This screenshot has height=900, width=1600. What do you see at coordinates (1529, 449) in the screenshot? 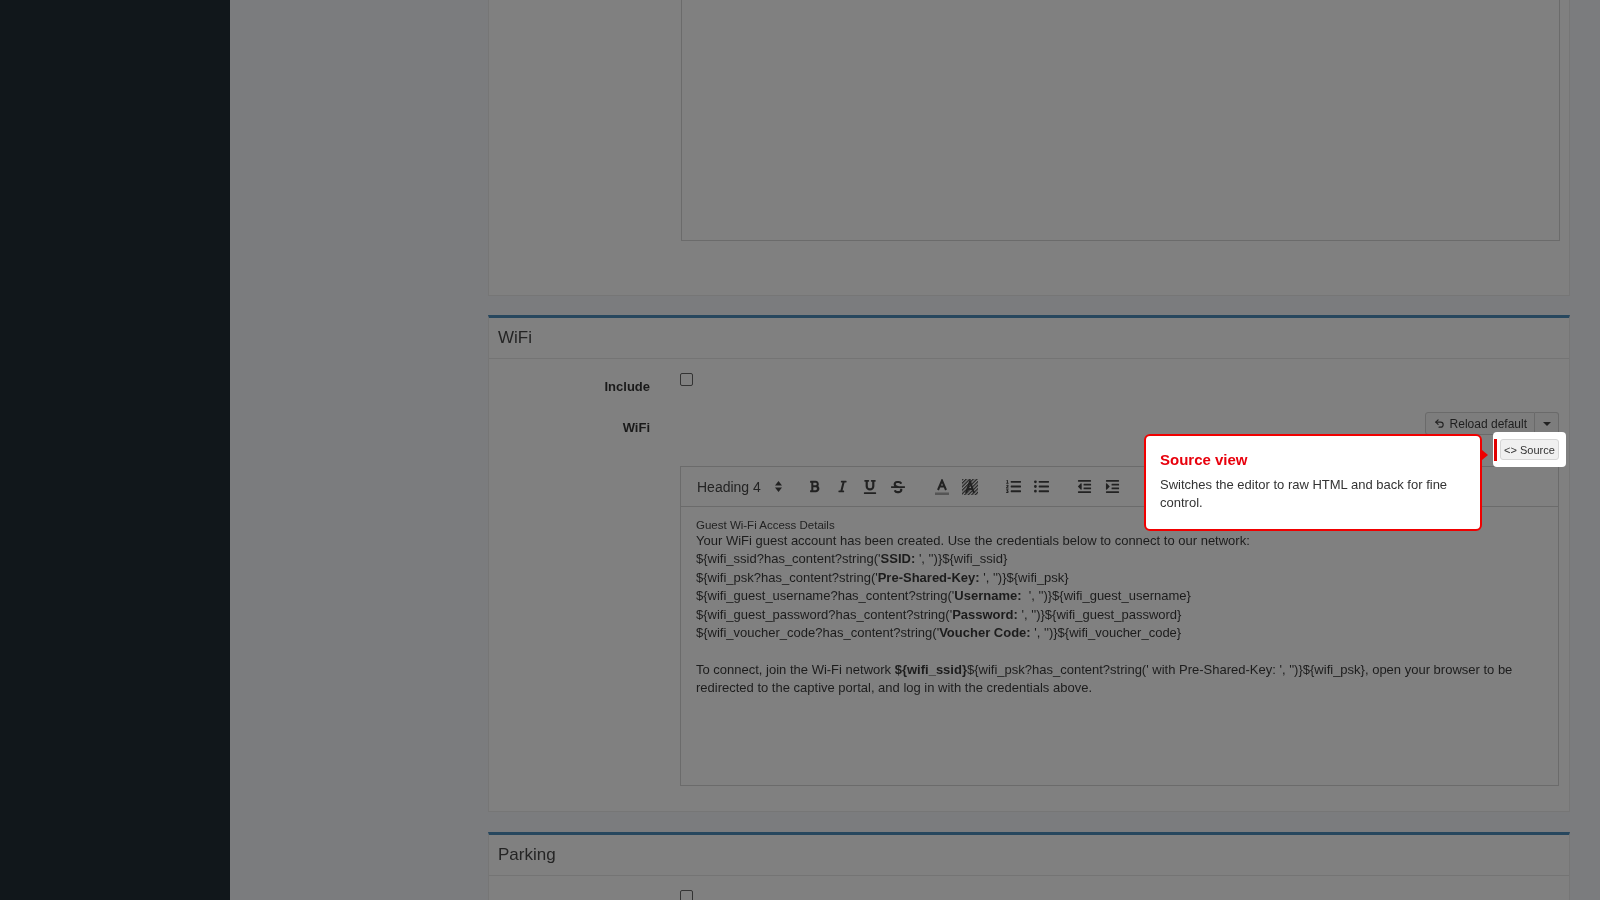
I see `source-button: <> Source` at bounding box center [1529, 449].